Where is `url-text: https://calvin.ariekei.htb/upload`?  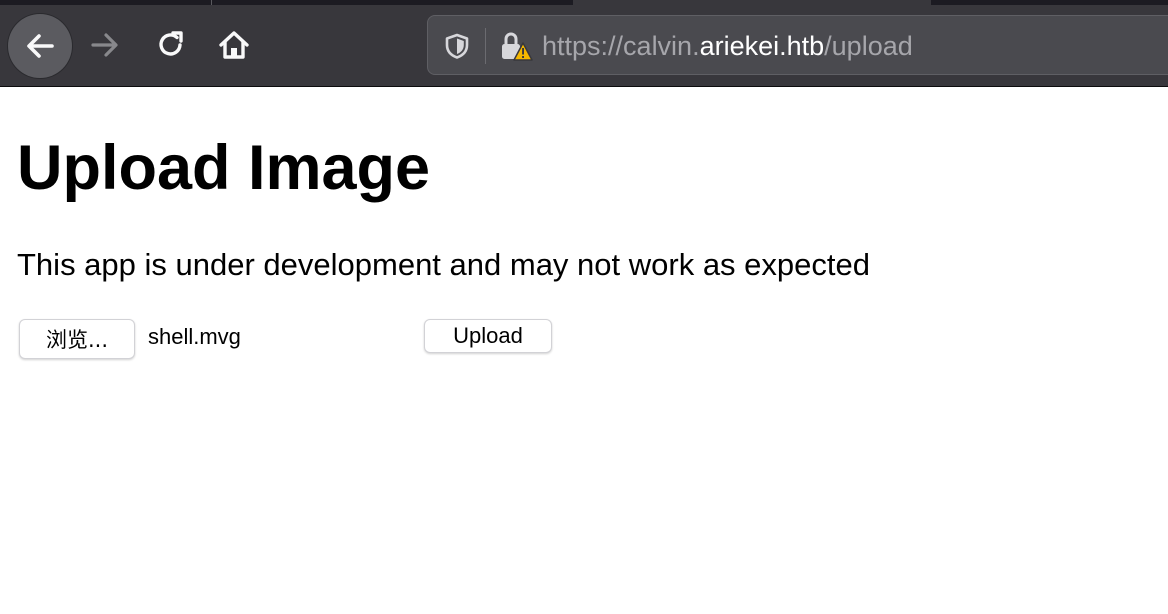
url-text: https://calvin.ariekei.htb/upload is located at coordinates (727, 46).